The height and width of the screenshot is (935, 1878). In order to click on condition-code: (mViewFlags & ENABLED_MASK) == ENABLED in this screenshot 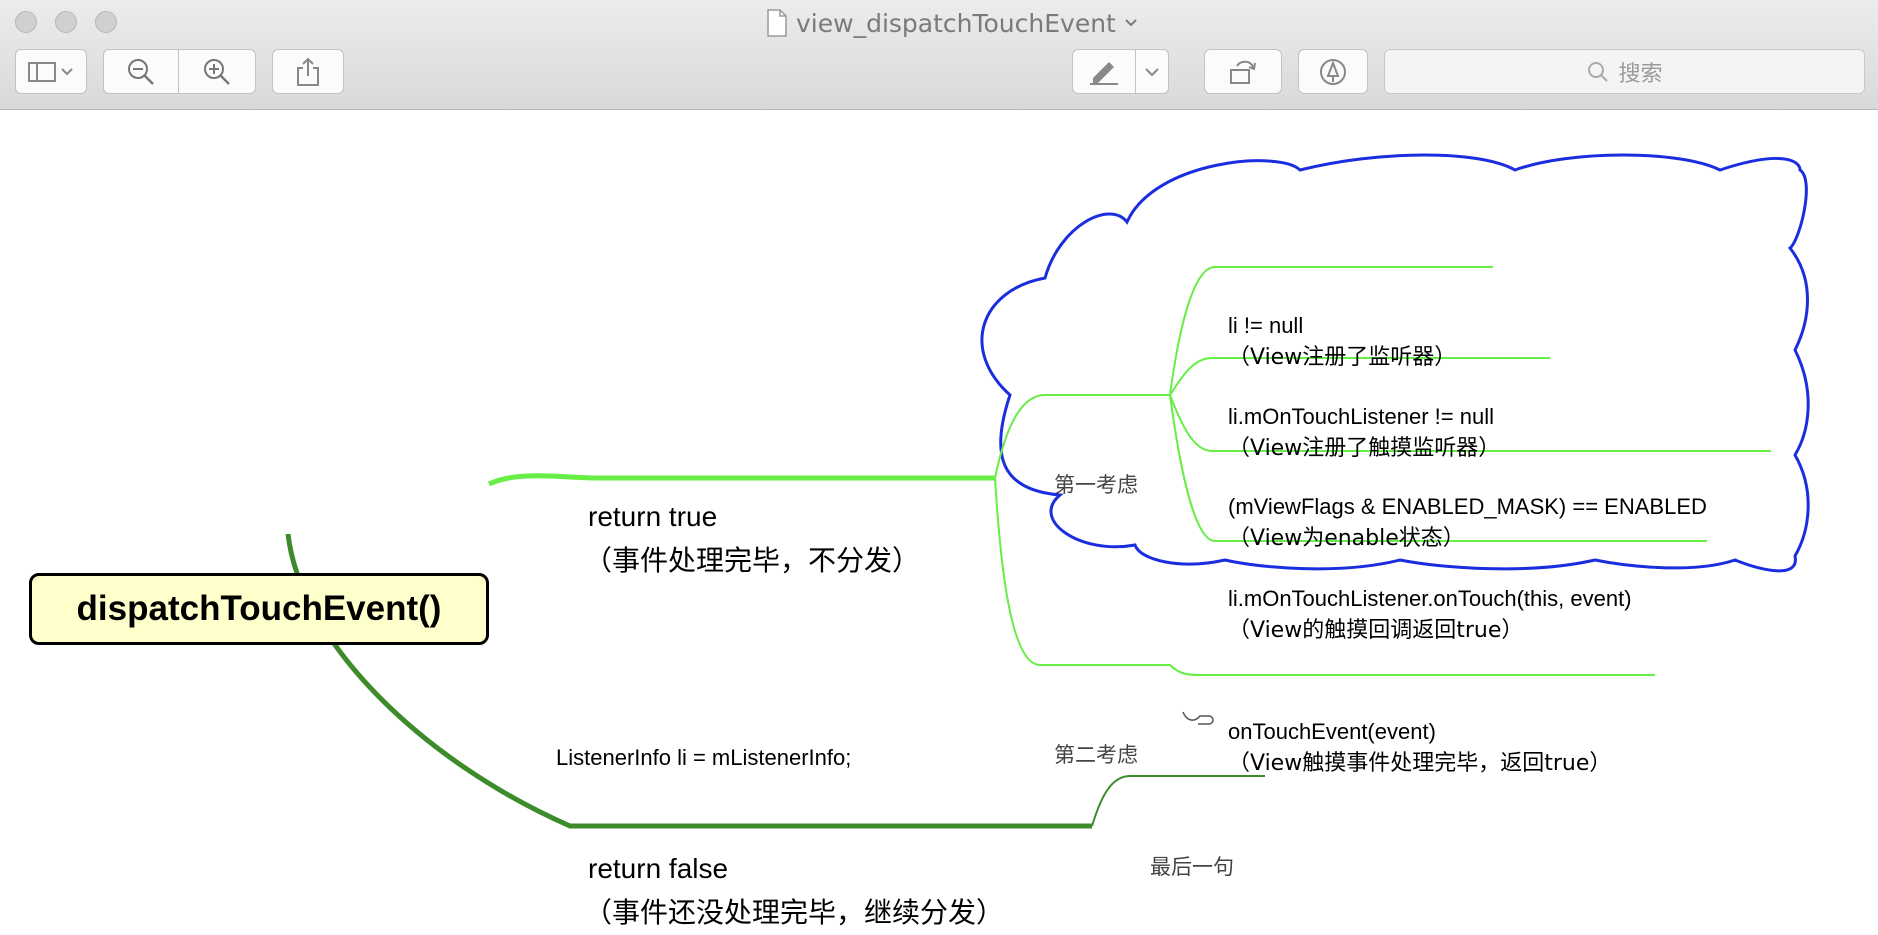, I will do `click(1467, 506)`.